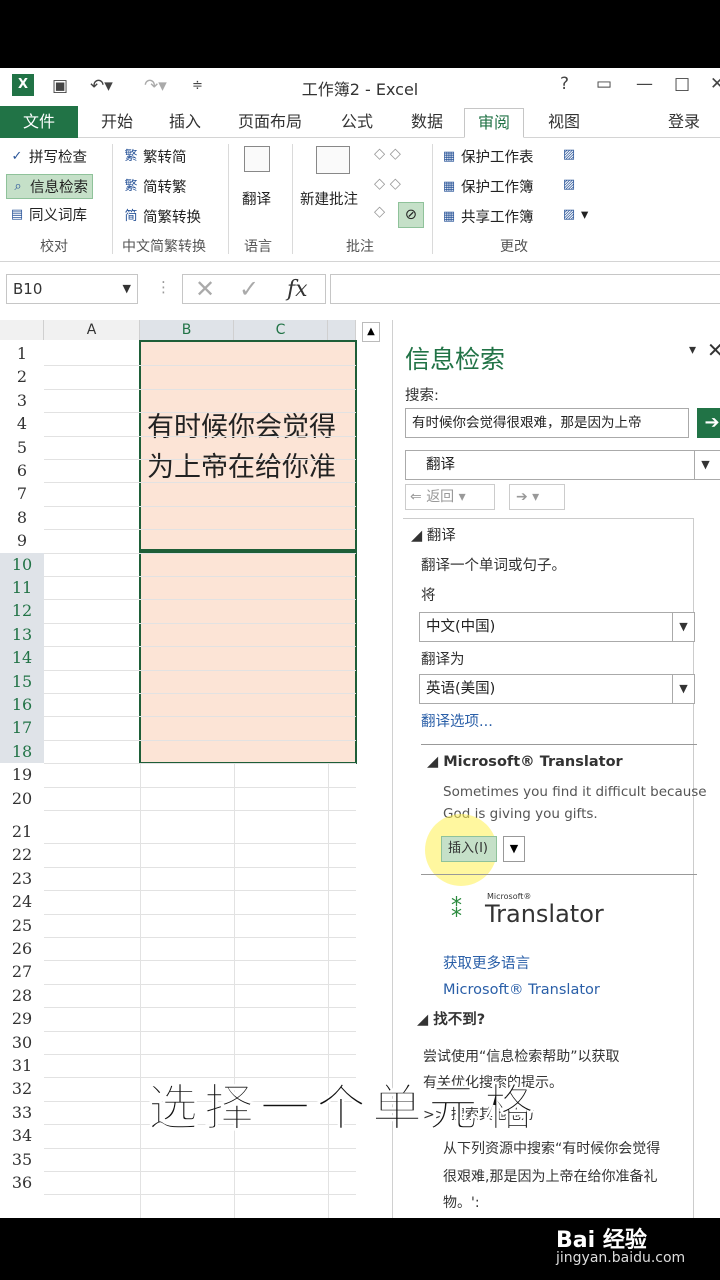  Describe the element at coordinates (557, 627) in the screenshot. I see `from-language-select: 中文(中国) ▼` at that location.